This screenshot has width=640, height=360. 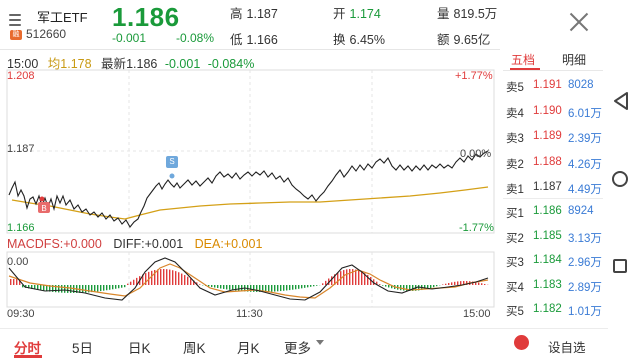 I want to click on orderbook-volume: 3.13万, so click(x=585, y=238).